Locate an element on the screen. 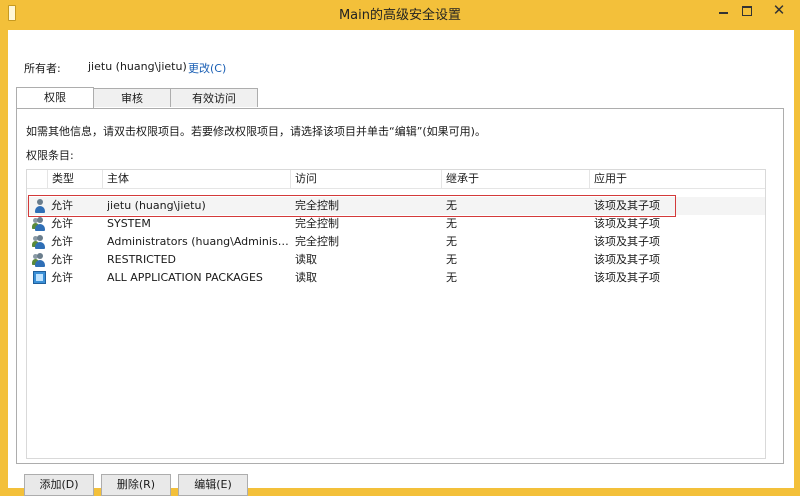 Image resolution: width=800 pixels, height=496 pixels. remove-button: 删除(R) is located at coordinates (136, 485).